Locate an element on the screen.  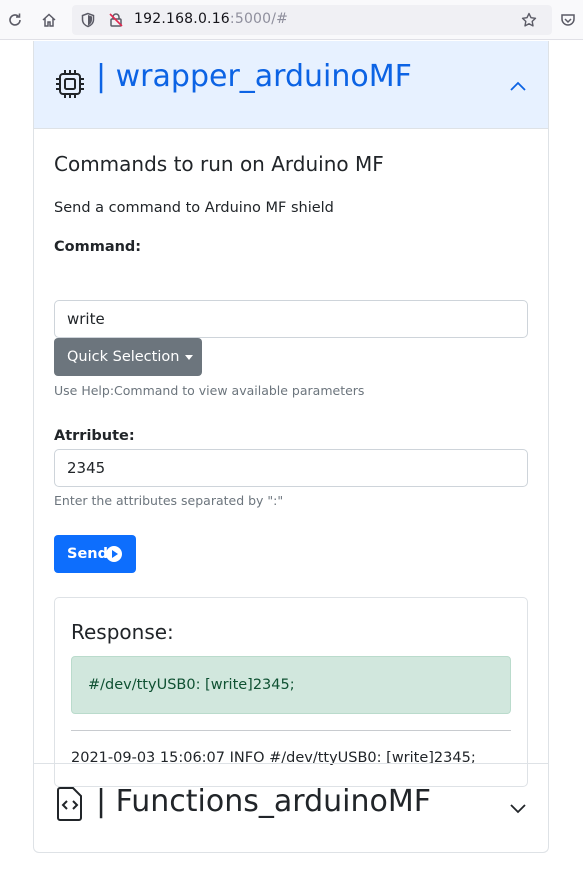
shield-icon is located at coordinates (88, 20).